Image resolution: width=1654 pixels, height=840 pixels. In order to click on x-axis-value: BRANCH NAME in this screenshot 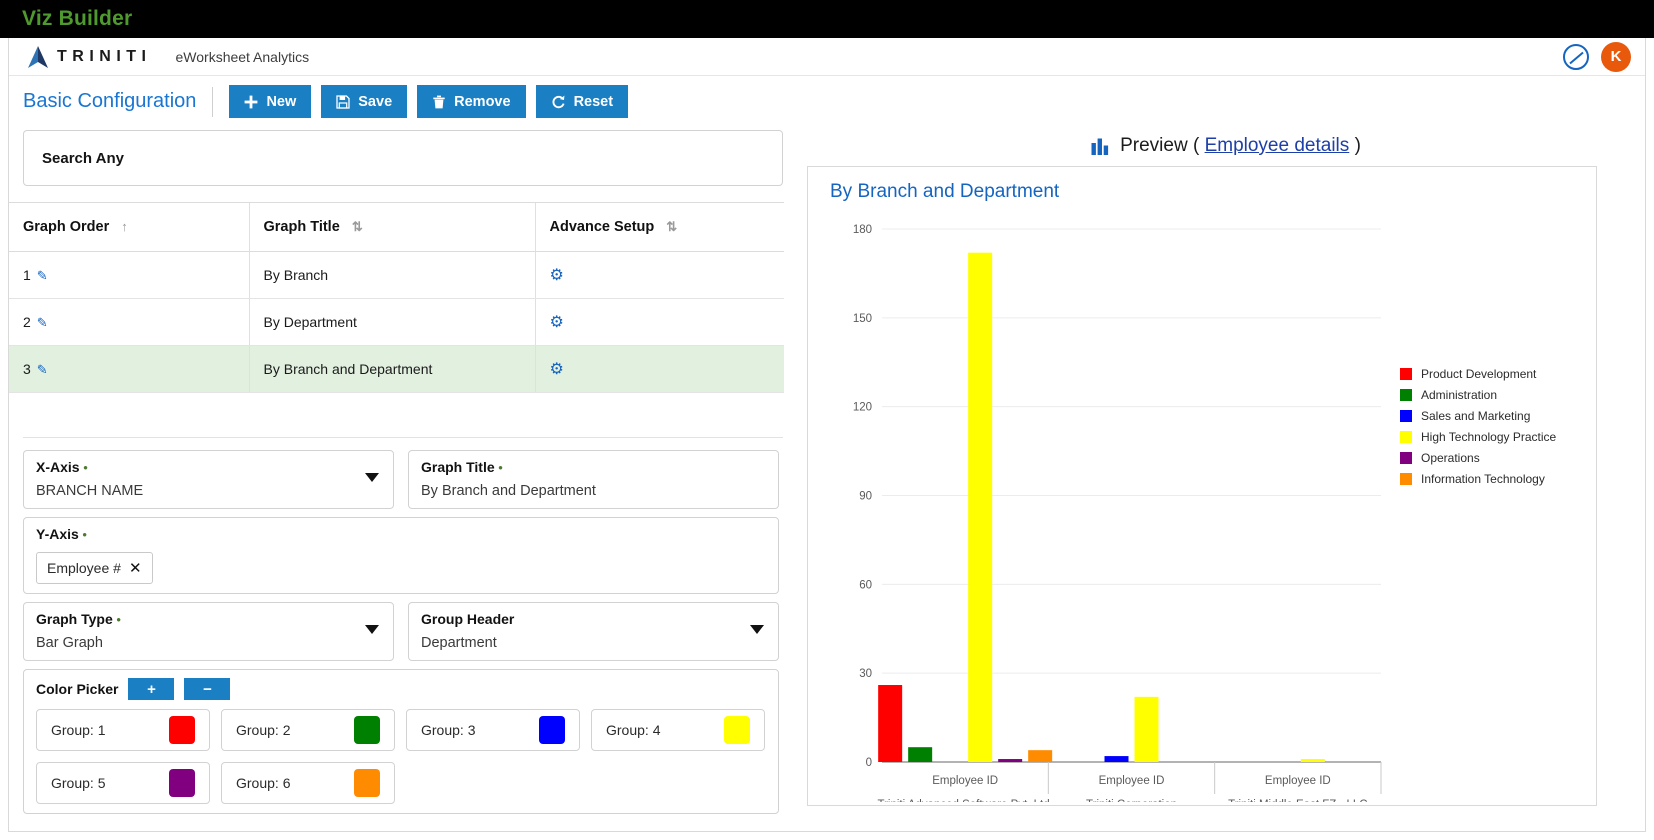, I will do `click(90, 491)`.